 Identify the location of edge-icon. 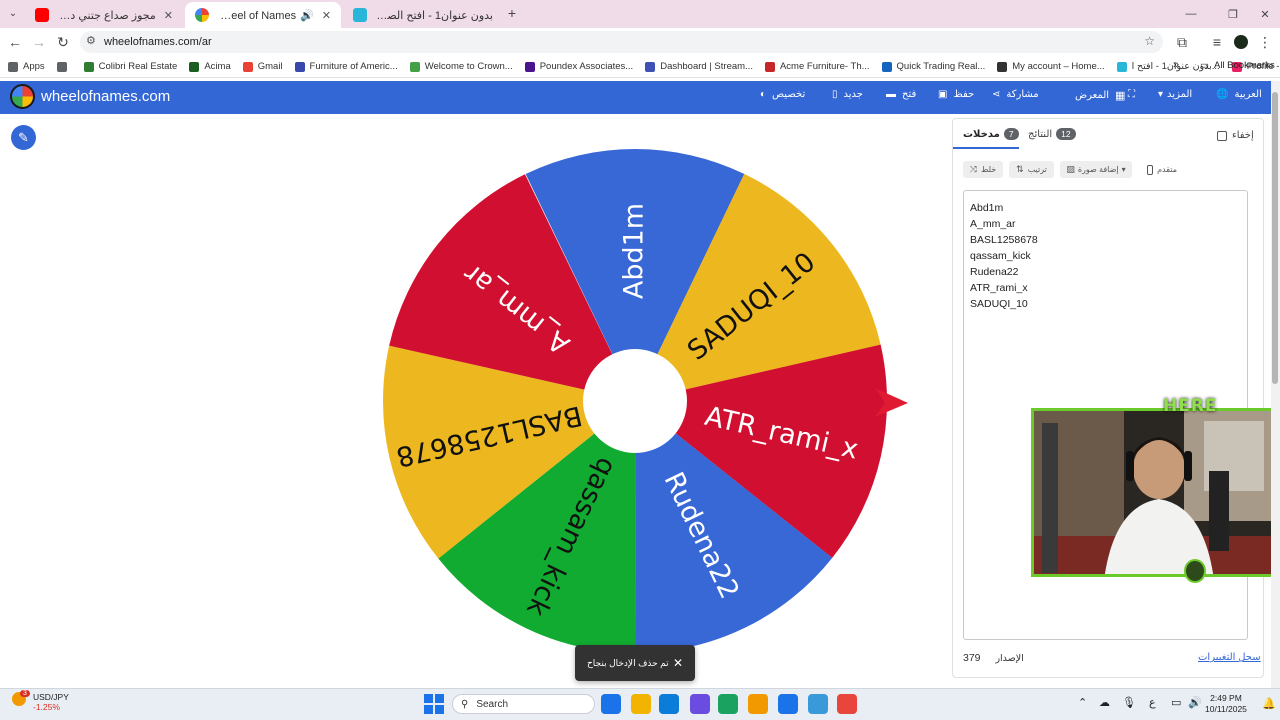
(669, 704).